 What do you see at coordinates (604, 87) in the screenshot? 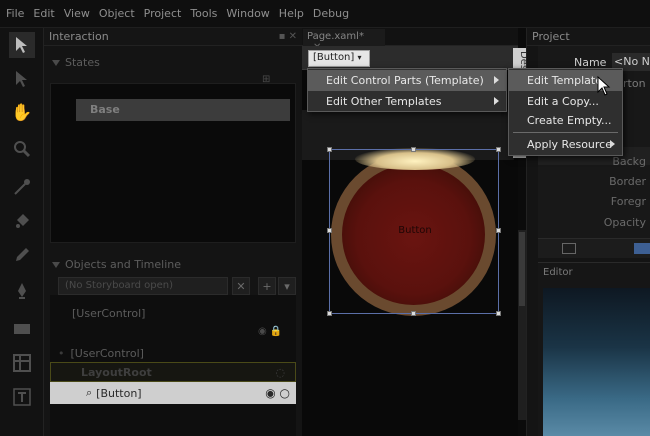
I see `mouse-cursor-icon` at bounding box center [604, 87].